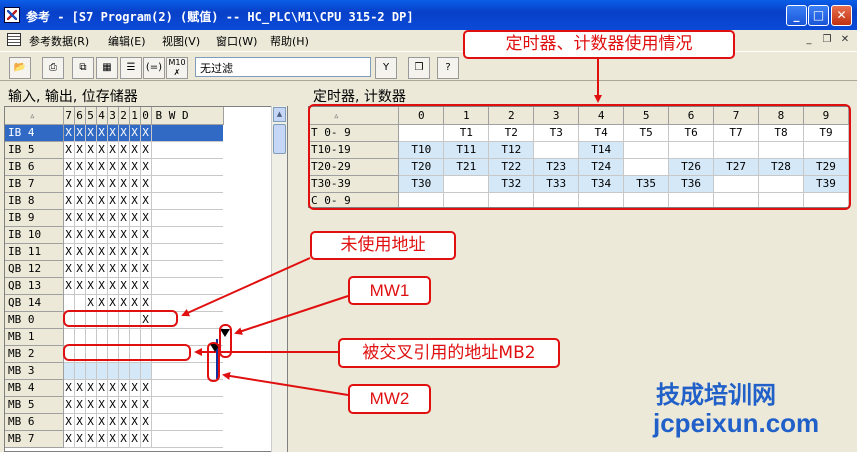 This screenshot has width=857, height=452. I want to click on filter-icon: Y, so click(386, 68).